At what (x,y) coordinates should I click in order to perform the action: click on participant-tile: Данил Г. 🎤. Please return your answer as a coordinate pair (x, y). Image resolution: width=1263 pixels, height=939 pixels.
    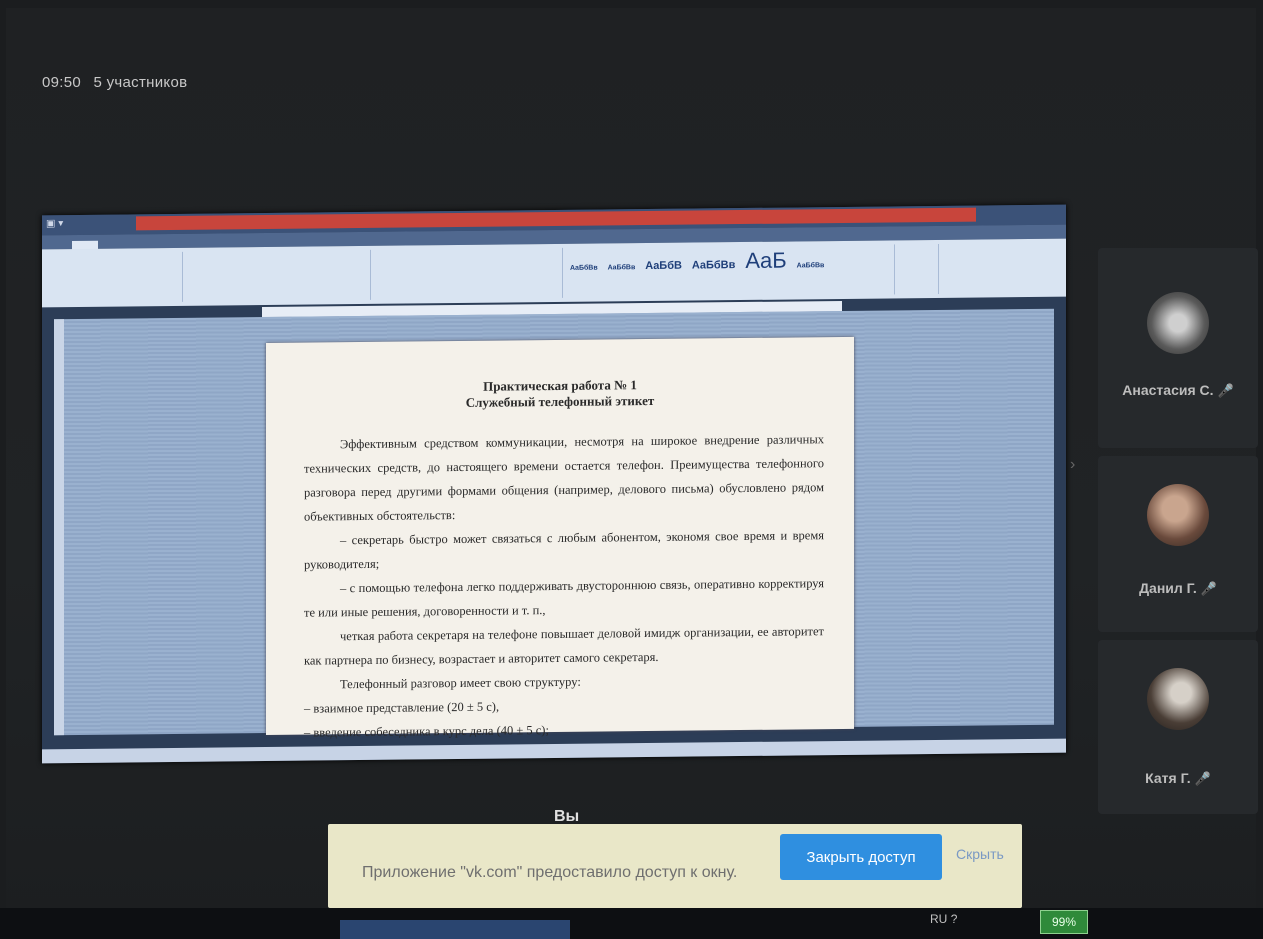
    Looking at the image, I should click on (1178, 544).